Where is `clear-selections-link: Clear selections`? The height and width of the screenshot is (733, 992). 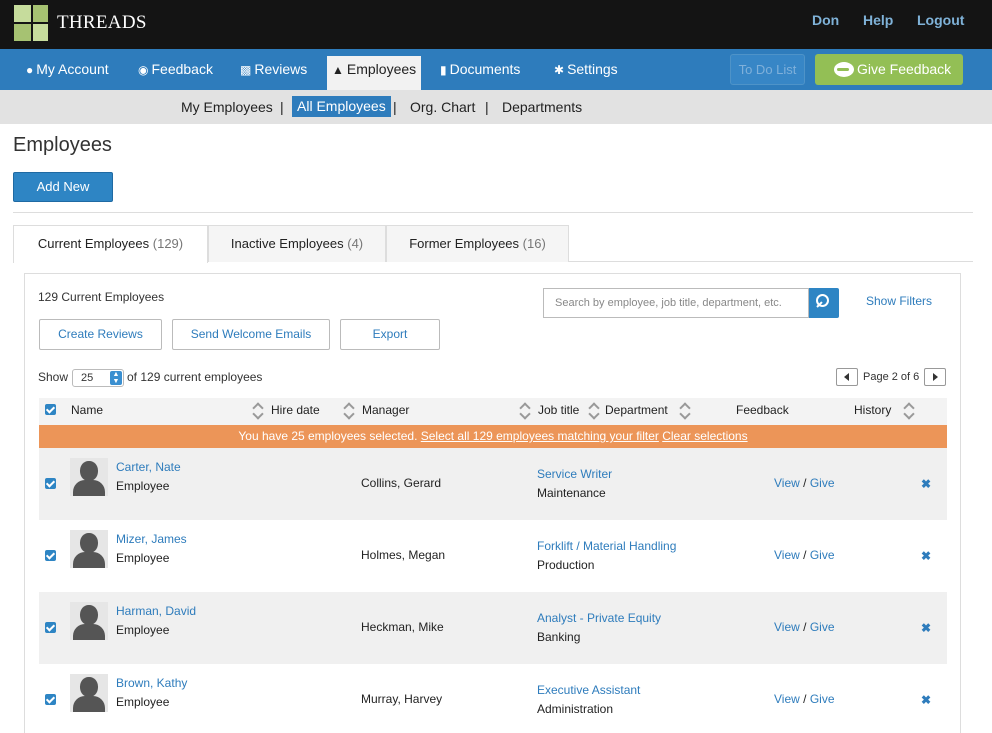
clear-selections-link: Clear selections is located at coordinates (704, 436).